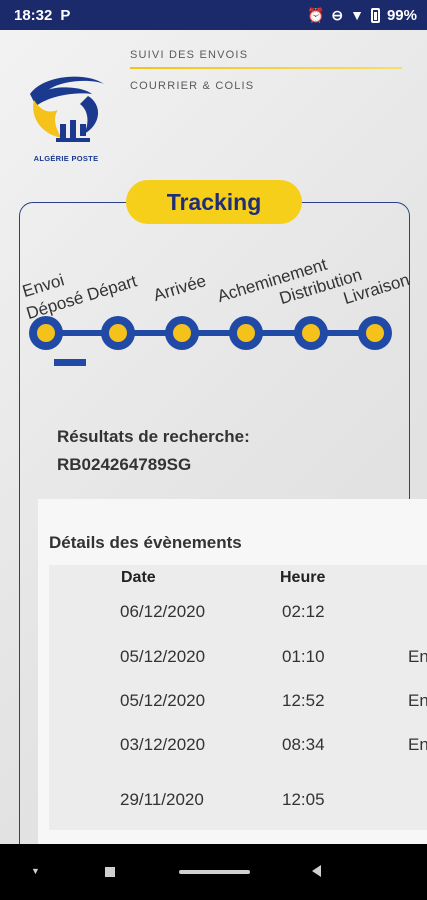  I want to click on system-nav-bar: ▼, so click(213, 872).